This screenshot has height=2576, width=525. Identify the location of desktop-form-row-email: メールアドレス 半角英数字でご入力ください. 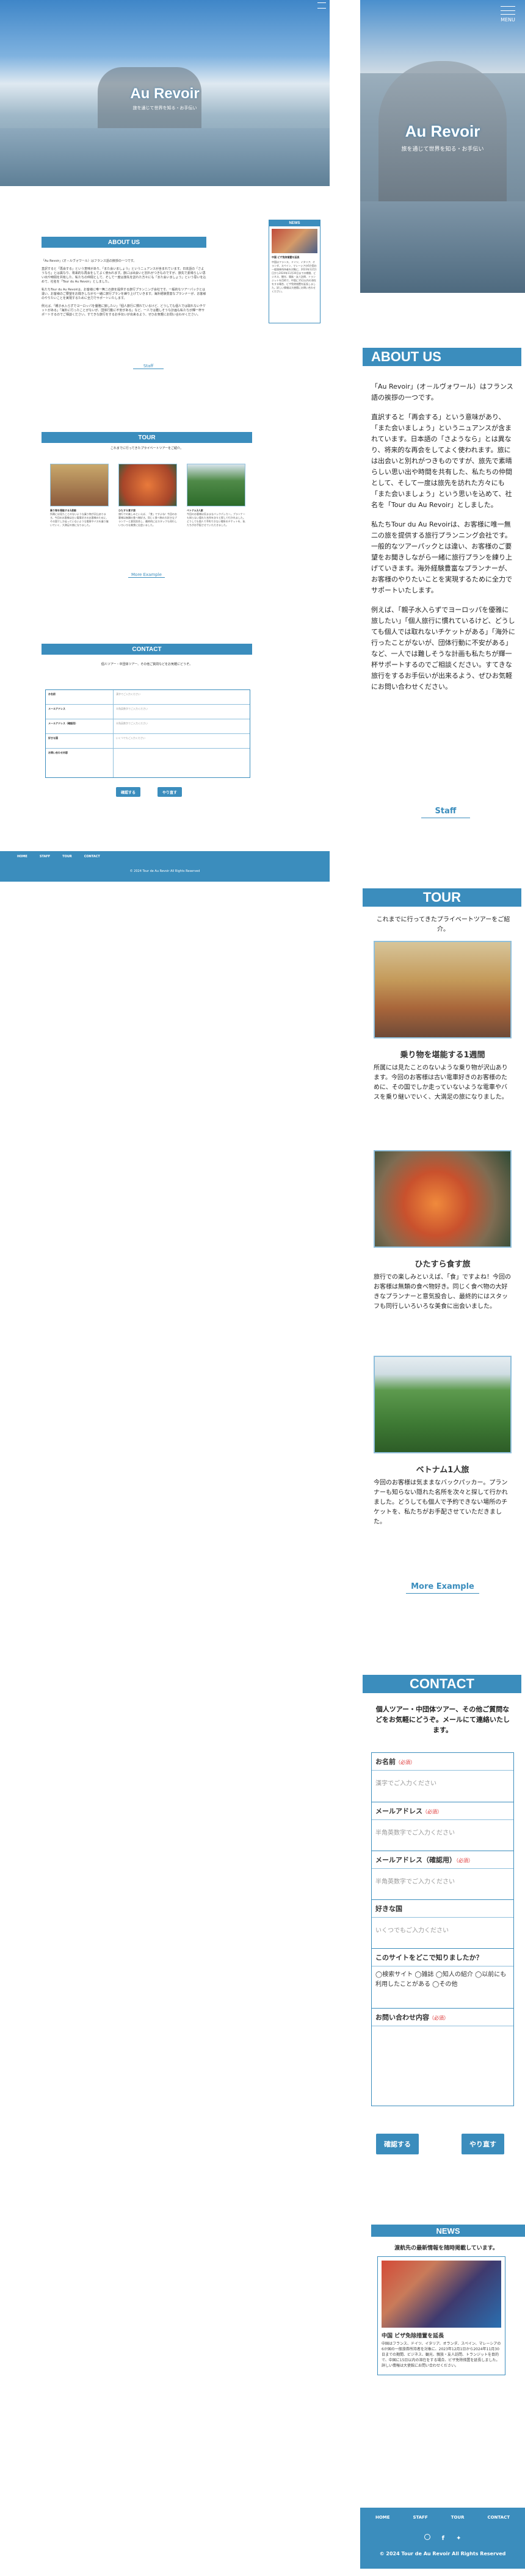
(148, 712).